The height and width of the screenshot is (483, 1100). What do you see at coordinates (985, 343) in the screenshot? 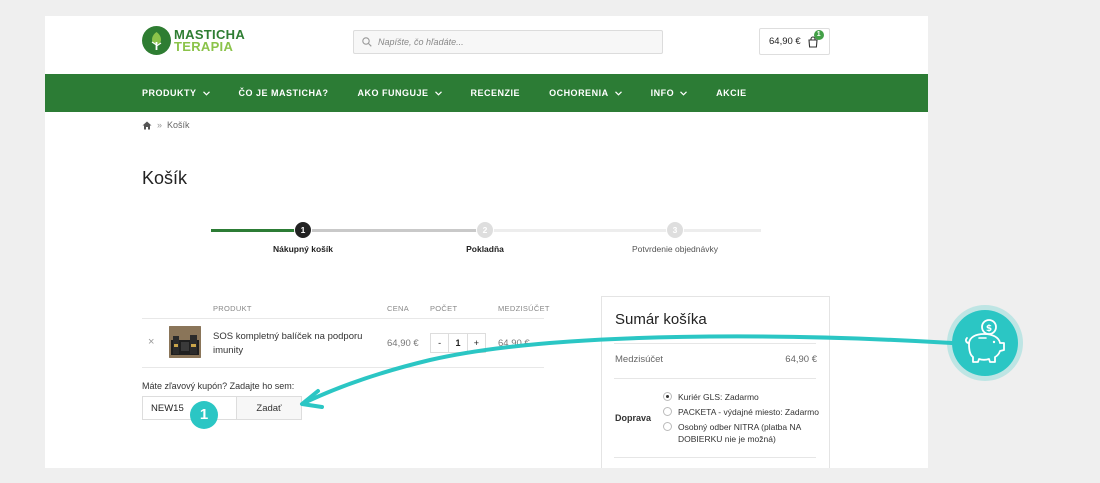
I see `piggy-bank-icon: $` at bounding box center [985, 343].